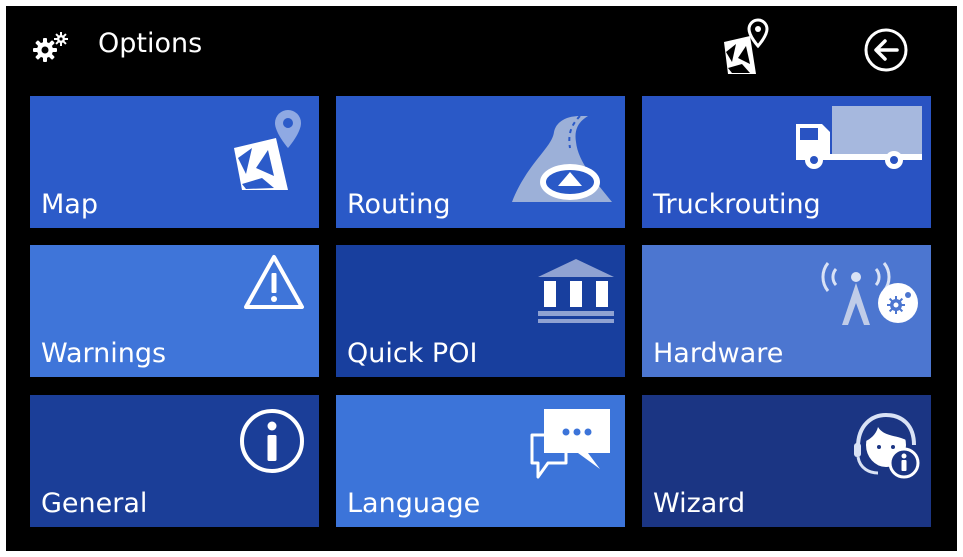 The height and width of the screenshot is (557, 963). What do you see at coordinates (174, 162) in the screenshot?
I see `tile-map: Map` at bounding box center [174, 162].